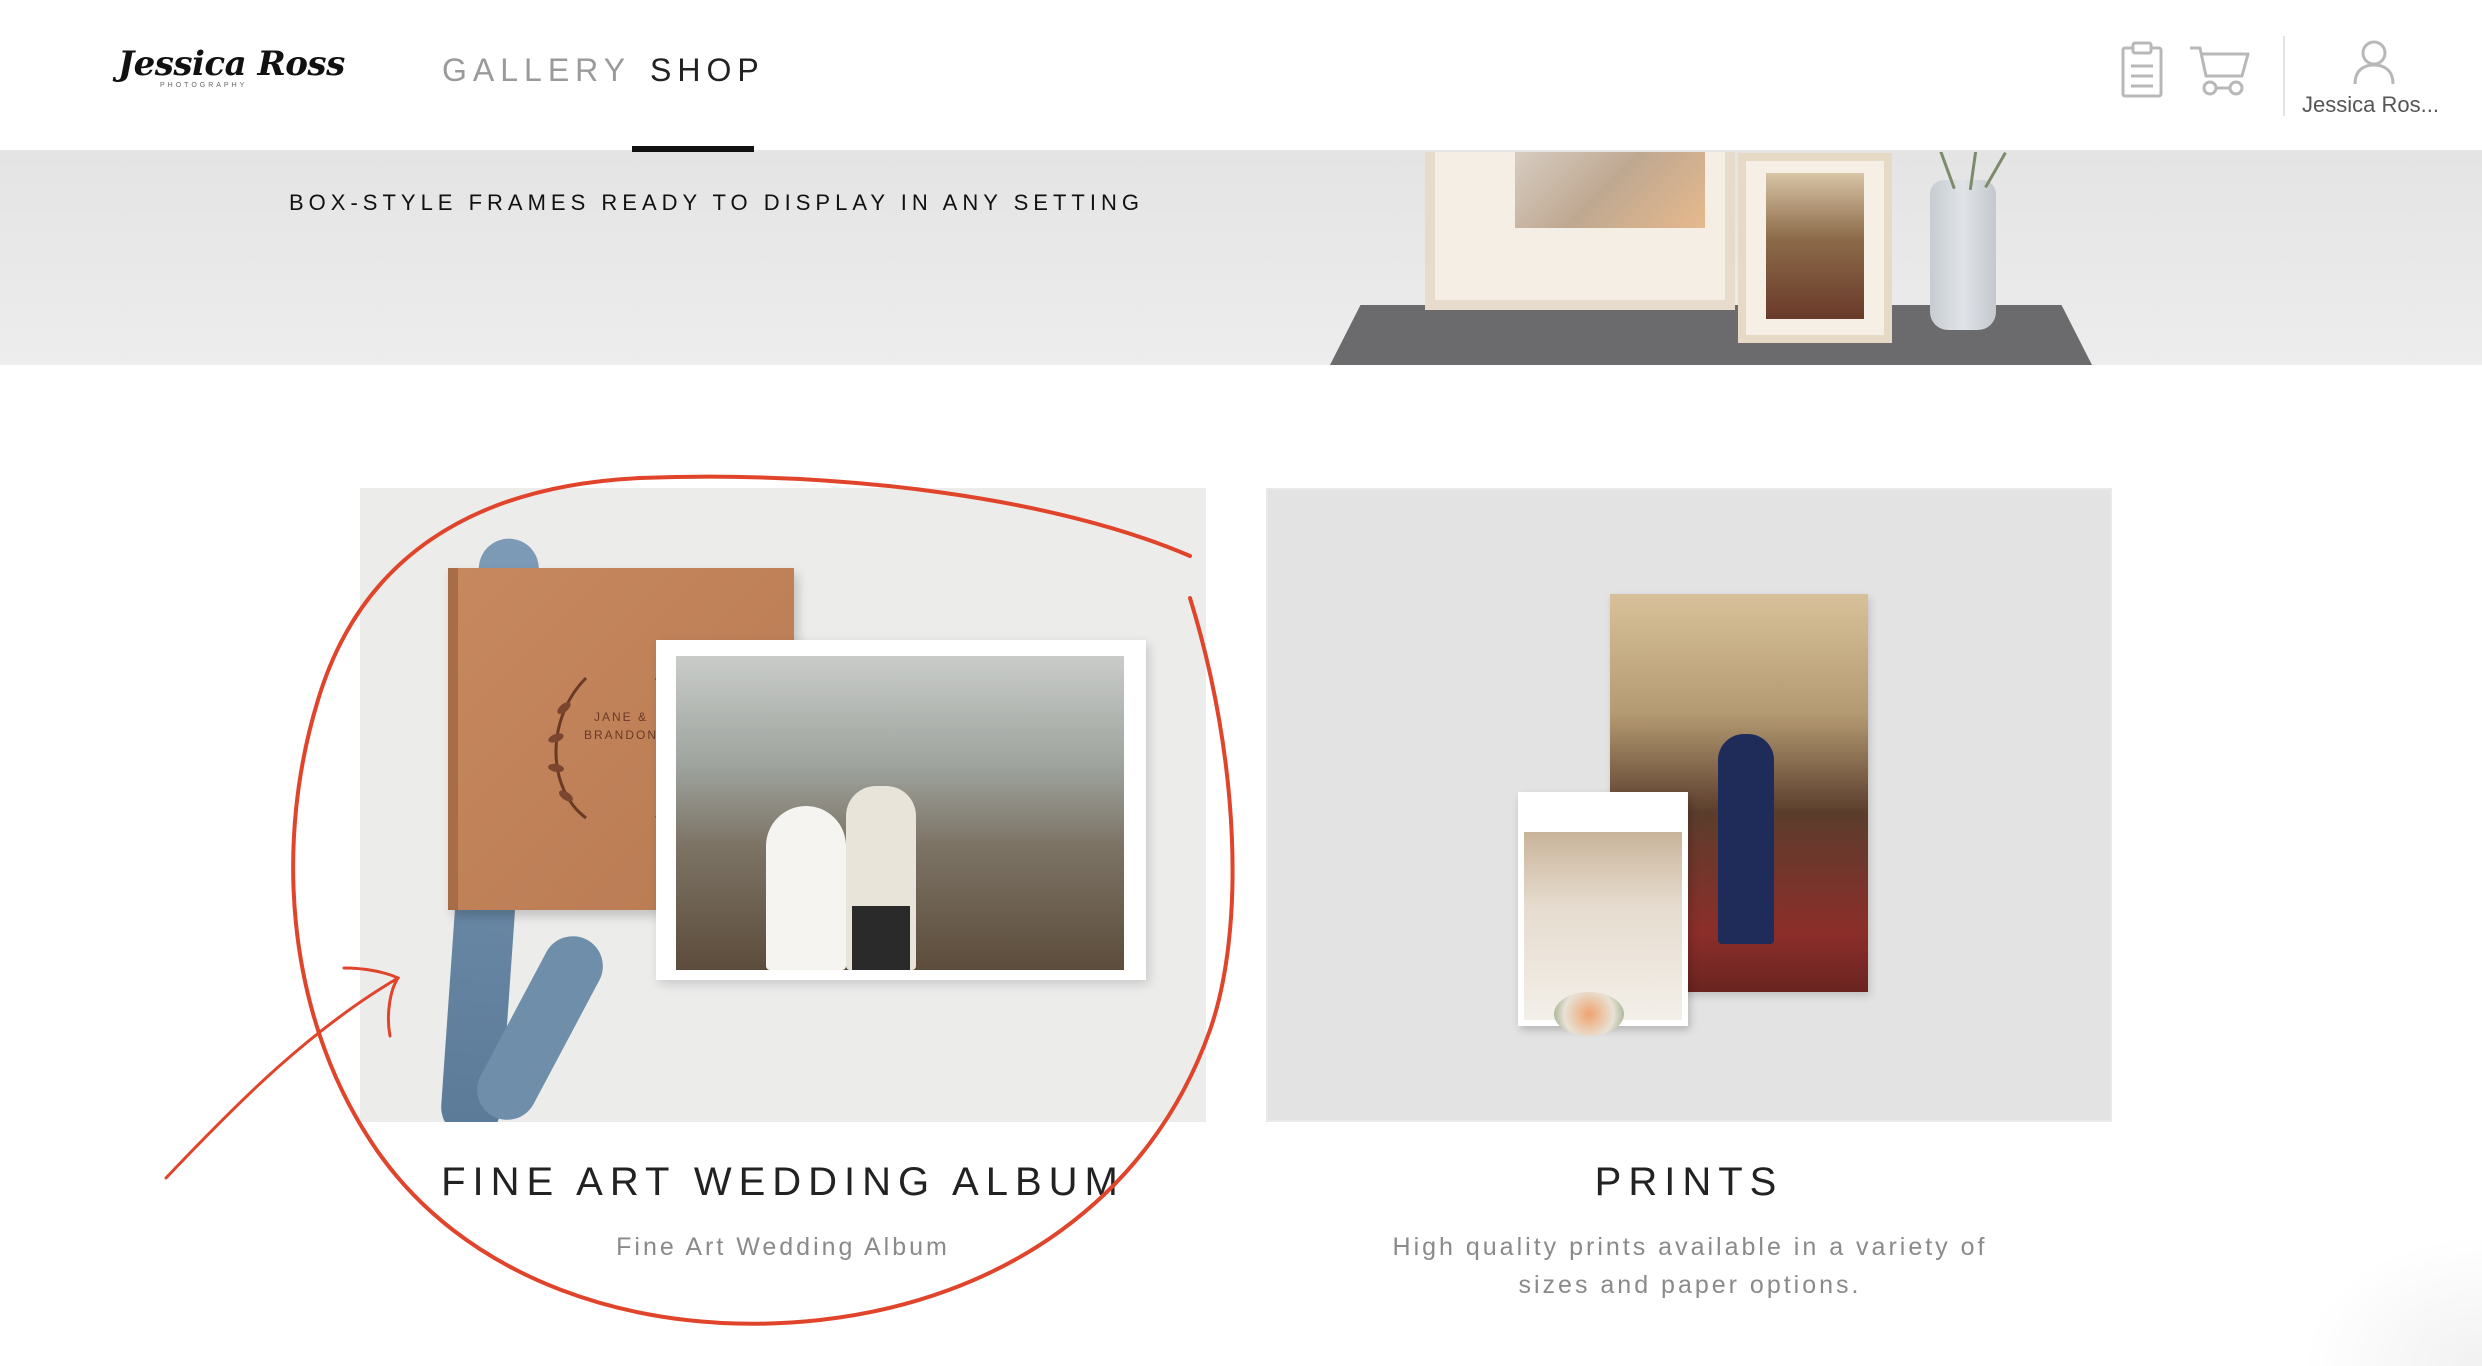  Describe the element at coordinates (2219, 71) in the screenshot. I see `cart-icon` at that location.